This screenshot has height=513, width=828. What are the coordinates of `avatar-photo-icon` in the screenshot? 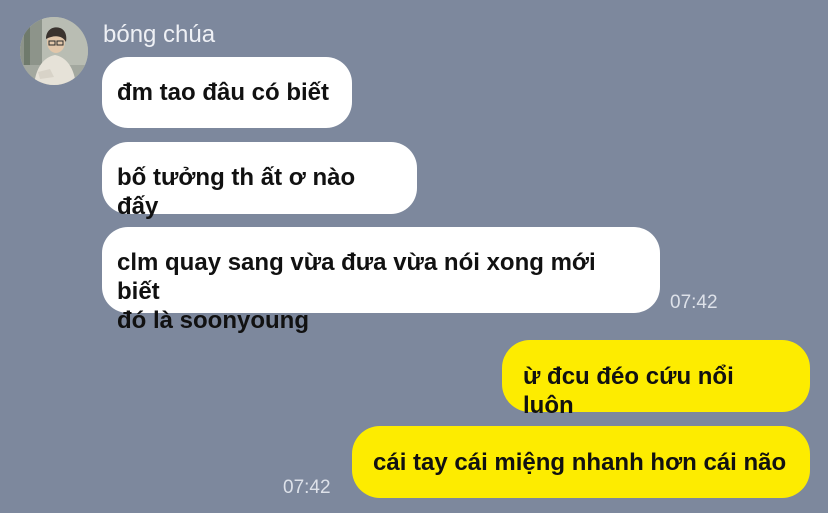 It's located at (54, 51).